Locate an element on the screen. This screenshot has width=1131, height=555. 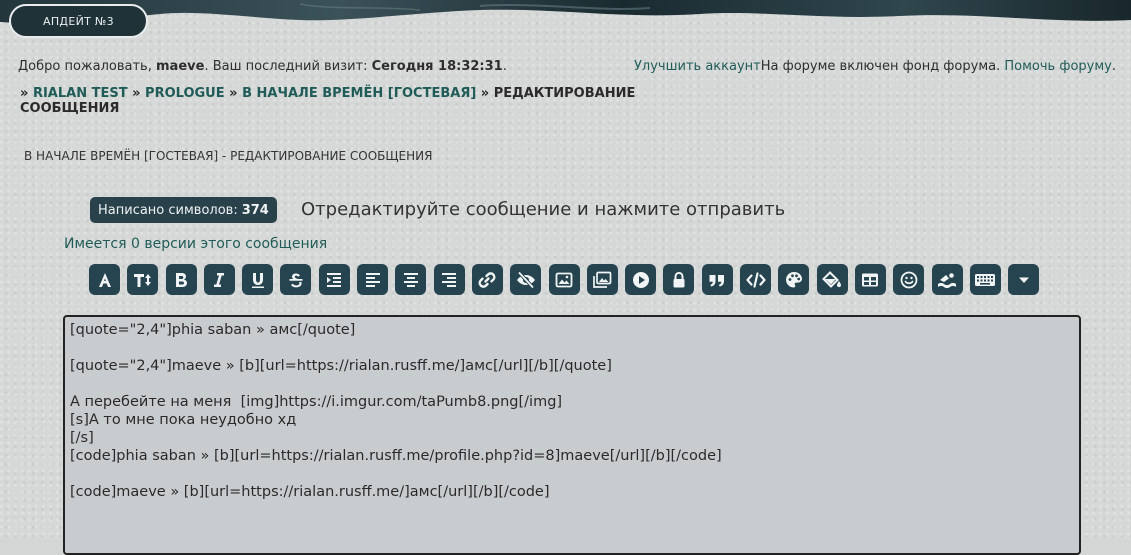
update-button: АПДЕЙТ №3 is located at coordinates (78, 21).